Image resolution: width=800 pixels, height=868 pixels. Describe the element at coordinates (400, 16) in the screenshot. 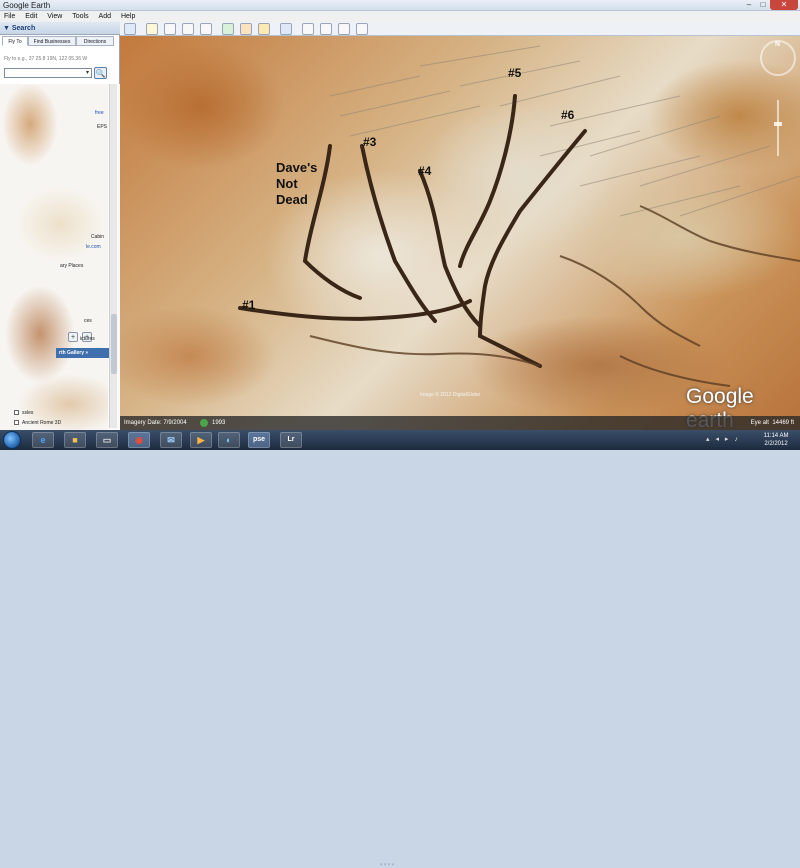

I see `menu-bar: File Edit View Tools Add Help` at that location.